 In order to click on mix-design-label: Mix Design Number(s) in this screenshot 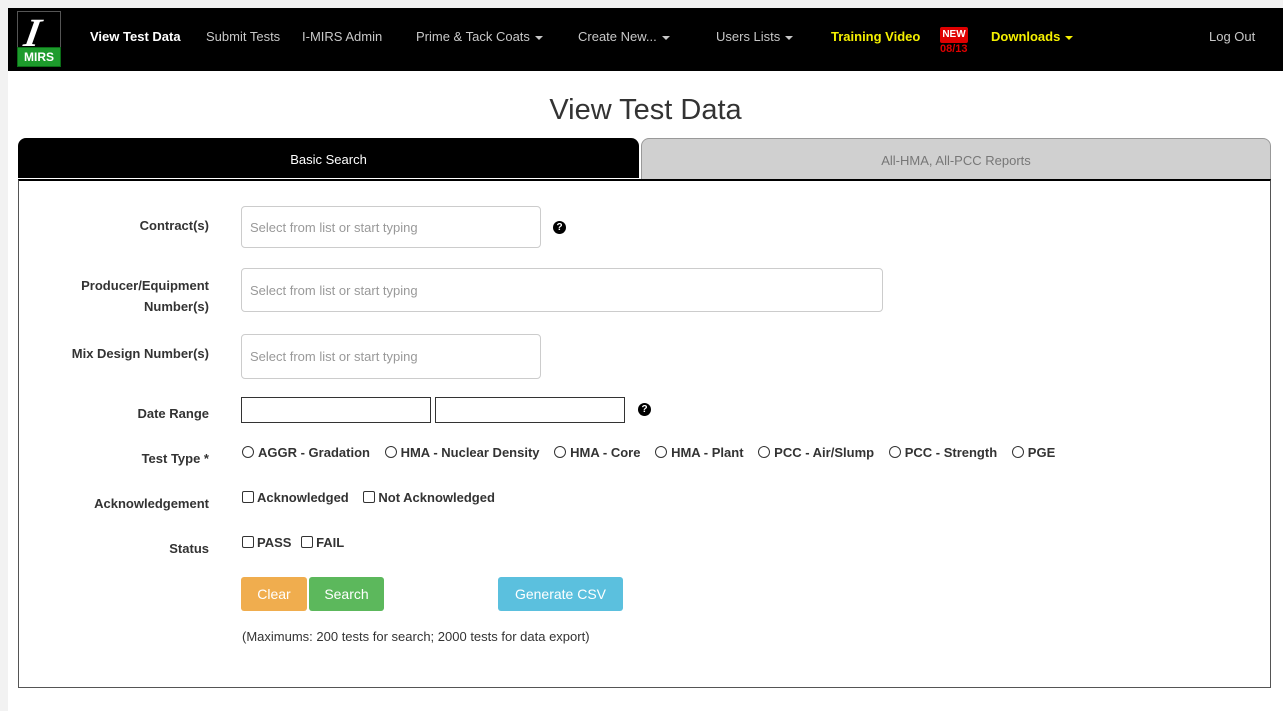, I will do `click(140, 353)`.